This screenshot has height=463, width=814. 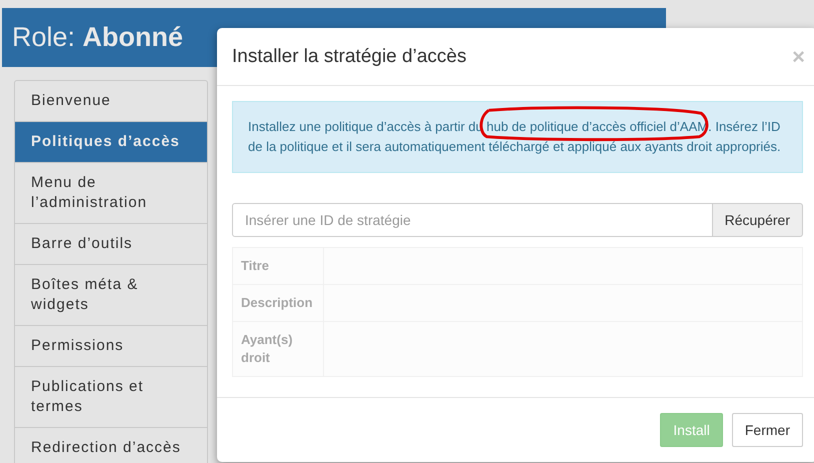 I want to click on sidebar-item: Publications et termes, so click(x=111, y=397).